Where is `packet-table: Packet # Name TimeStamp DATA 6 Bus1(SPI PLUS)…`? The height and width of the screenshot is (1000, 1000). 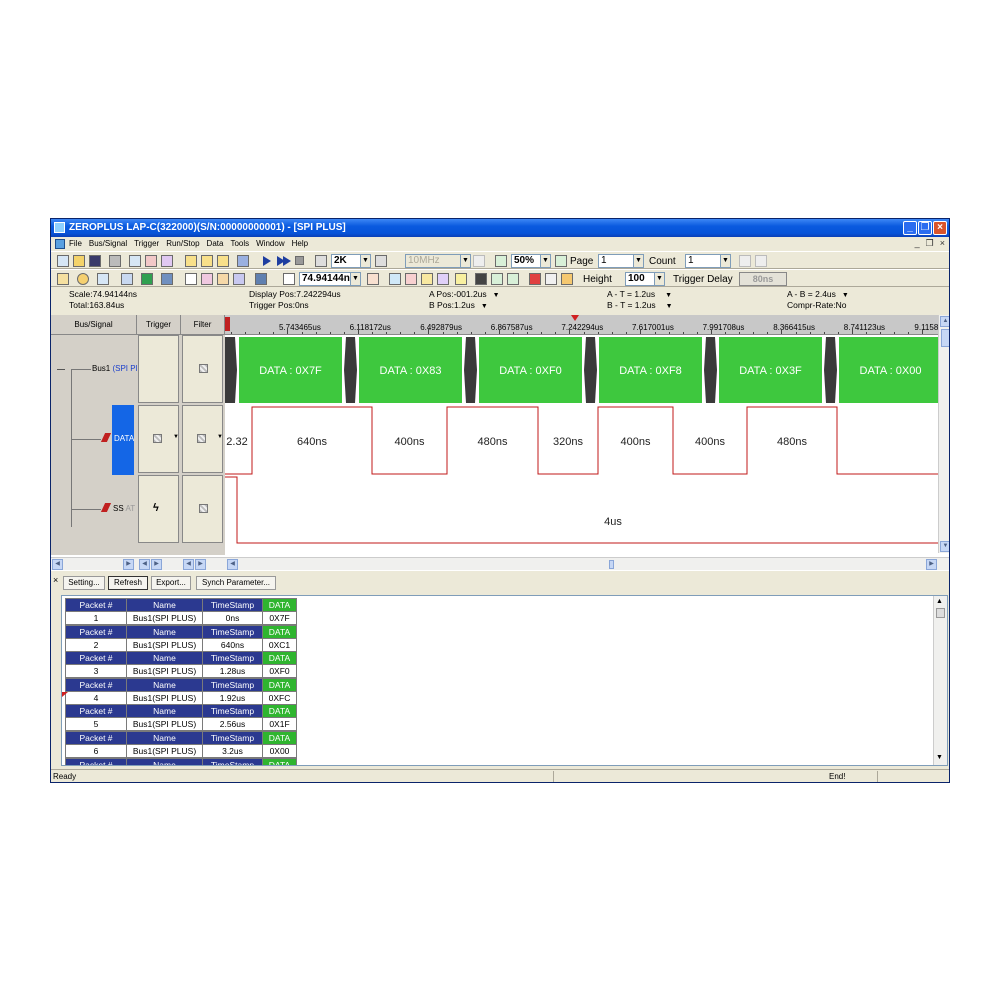
packet-table: Packet # Name TimeStamp DATA 6 Bus1(SPI PLUS)… is located at coordinates (181, 744).